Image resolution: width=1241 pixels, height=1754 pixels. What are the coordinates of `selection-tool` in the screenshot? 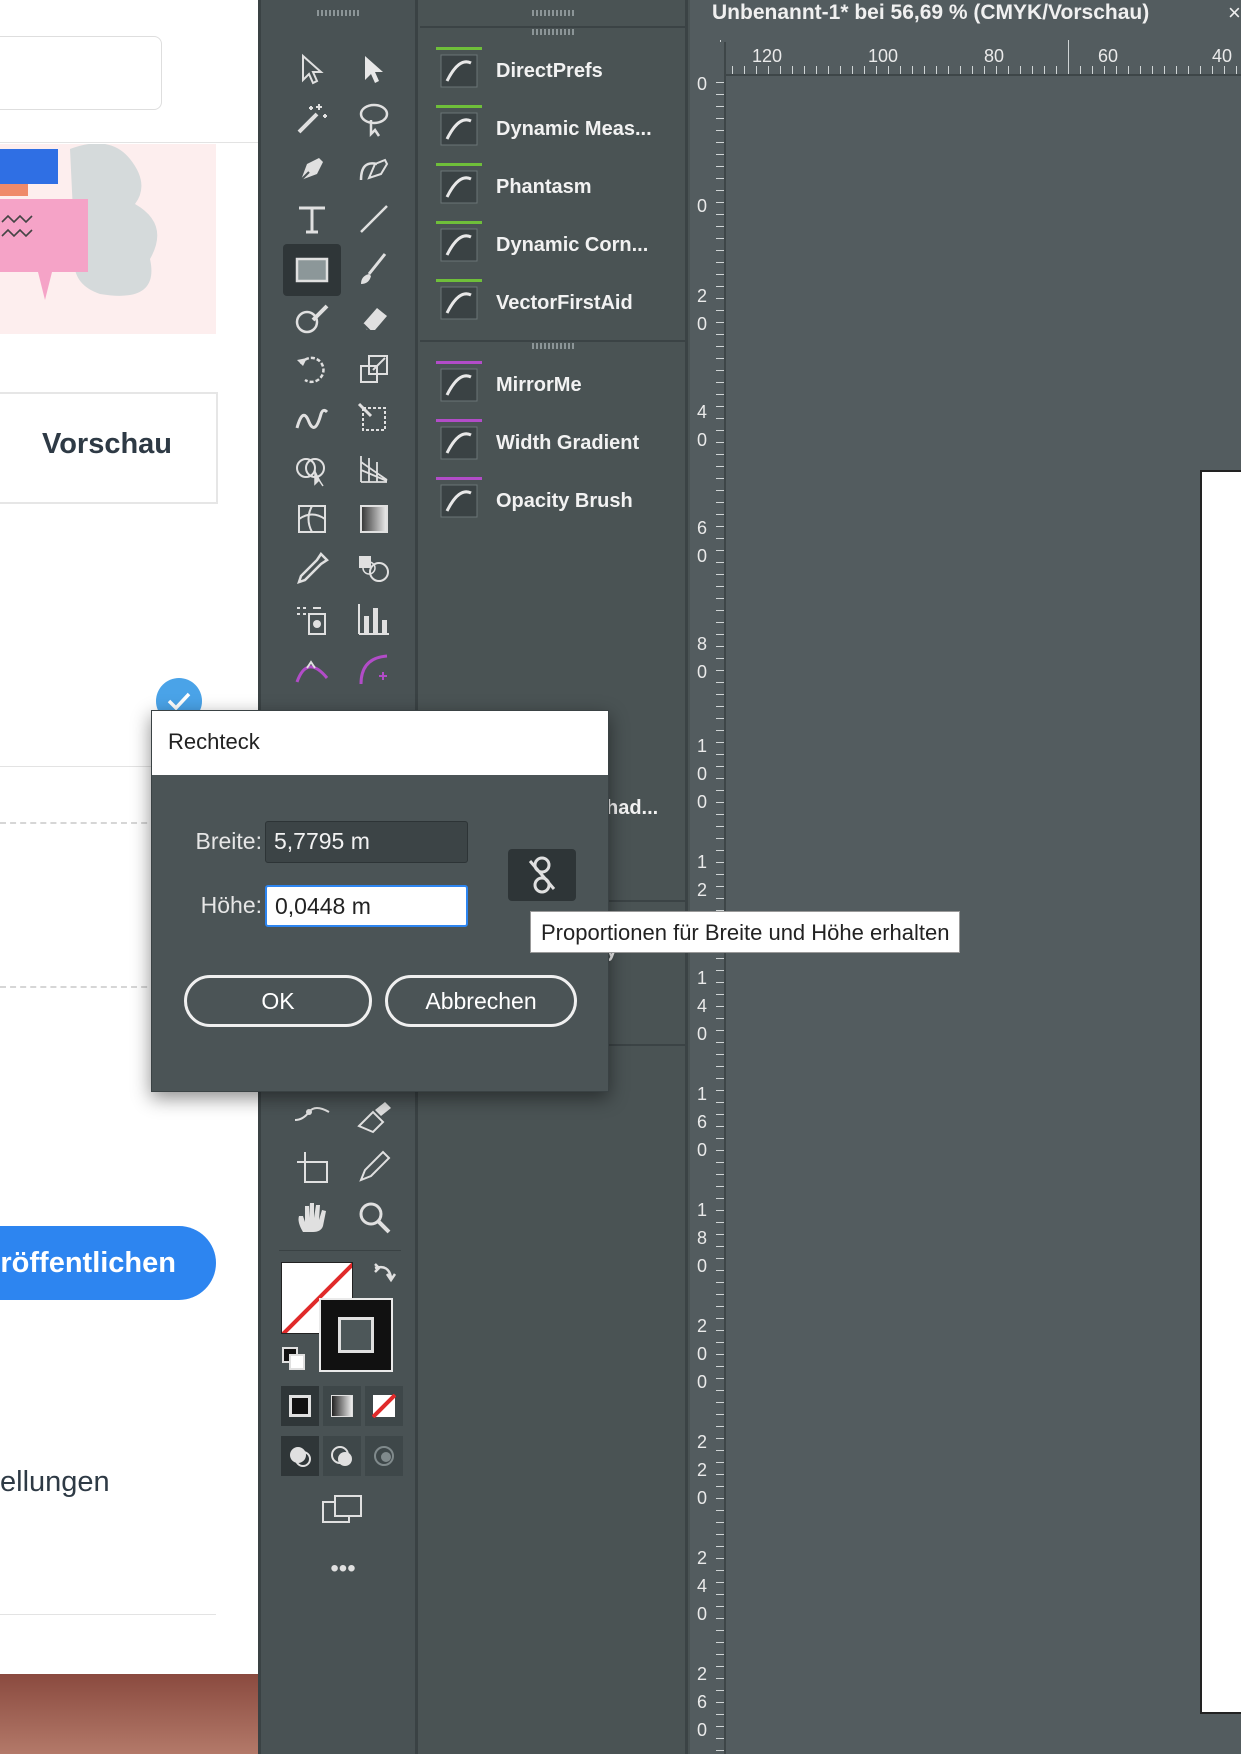 It's located at (312, 69).